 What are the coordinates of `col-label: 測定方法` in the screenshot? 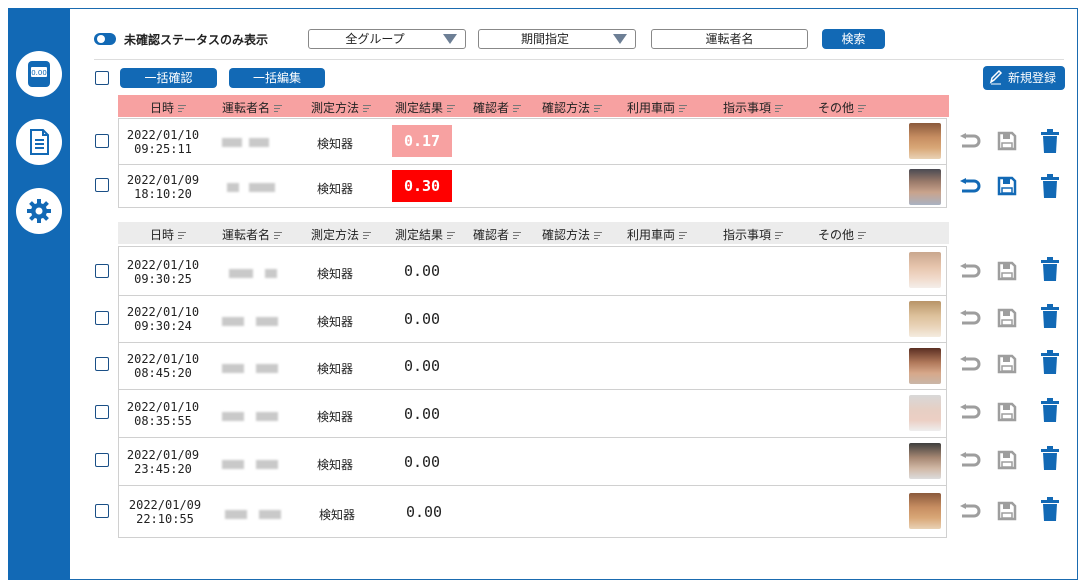 It's located at (335, 108).